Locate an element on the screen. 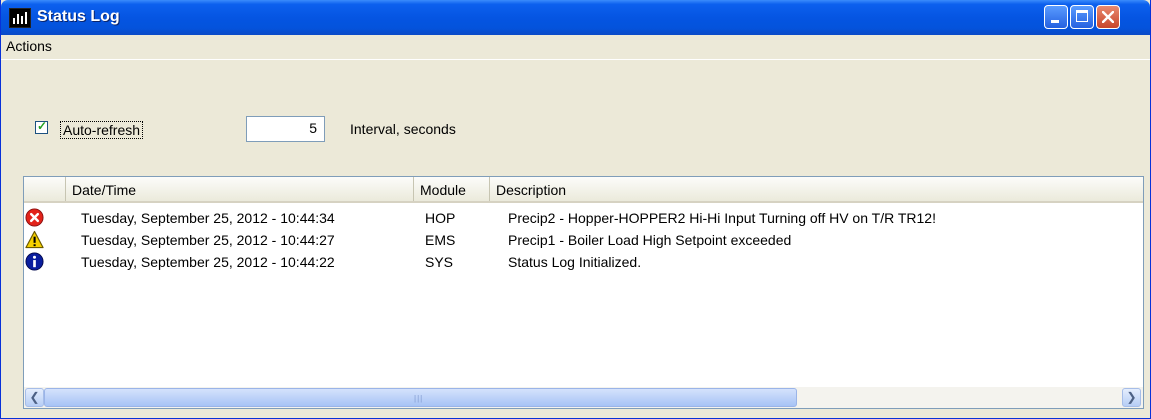 This screenshot has height=419, width=1151. auto-refresh-checkbox: ✓ is located at coordinates (41, 126).